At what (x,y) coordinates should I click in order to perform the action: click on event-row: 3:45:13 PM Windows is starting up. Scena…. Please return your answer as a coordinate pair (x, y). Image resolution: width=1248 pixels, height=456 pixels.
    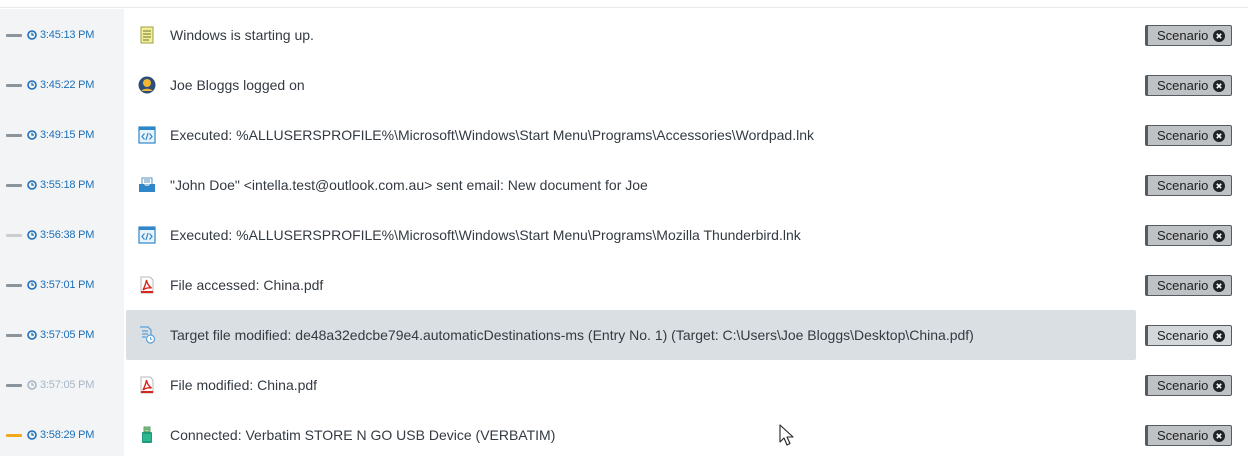
    Looking at the image, I should click on (624, 35).